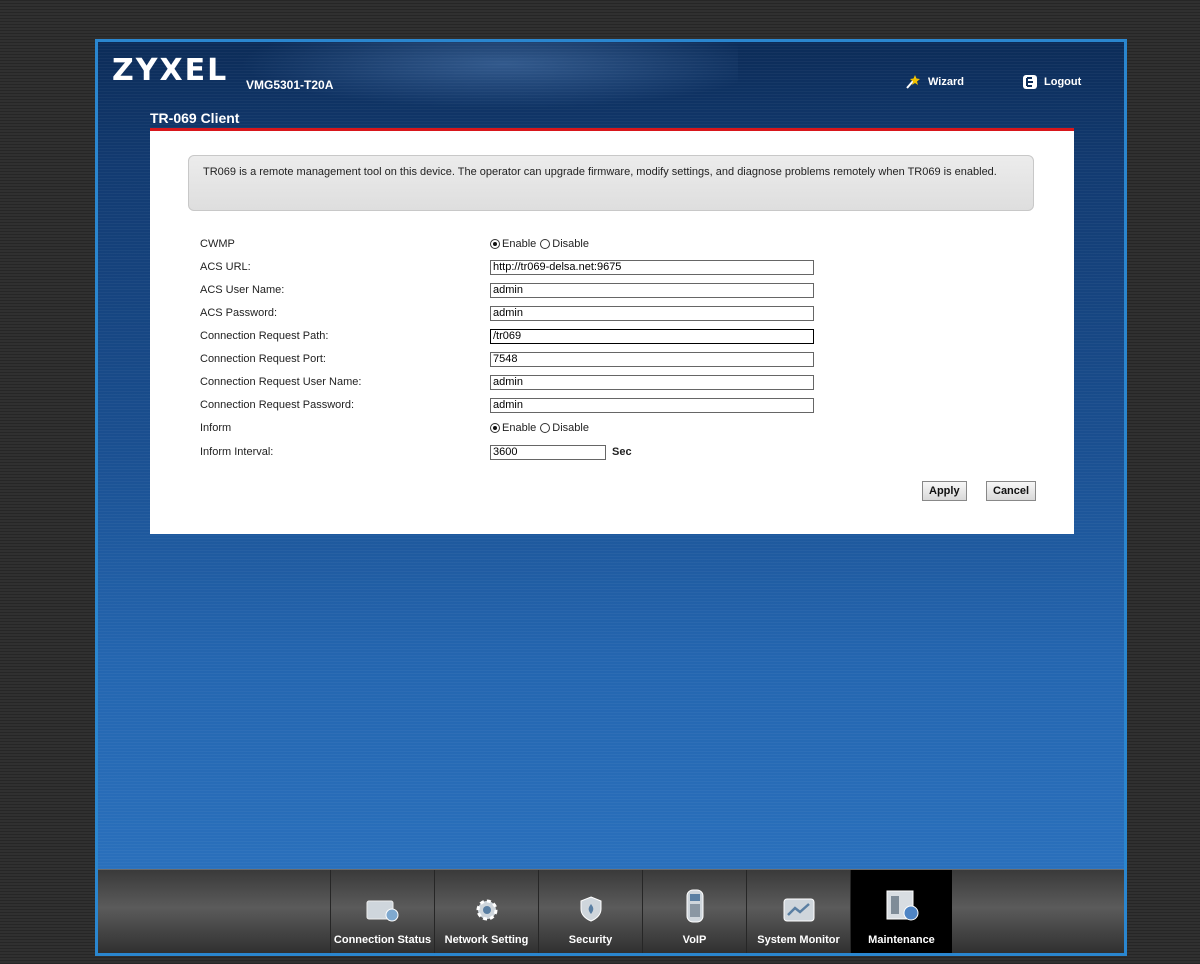 Image resolution: width=1200 pixels, height=964 pixels. What do you see at coordinates (545, 428) in the screenshot?
I see `inform-disable-radio` at bounding box center [545, 428].